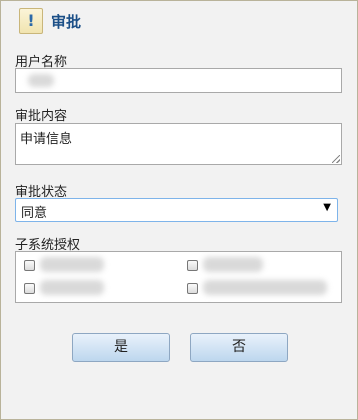 This screenshot has height=420, width=358. I want to click on redacted-username, so click(41, 80).